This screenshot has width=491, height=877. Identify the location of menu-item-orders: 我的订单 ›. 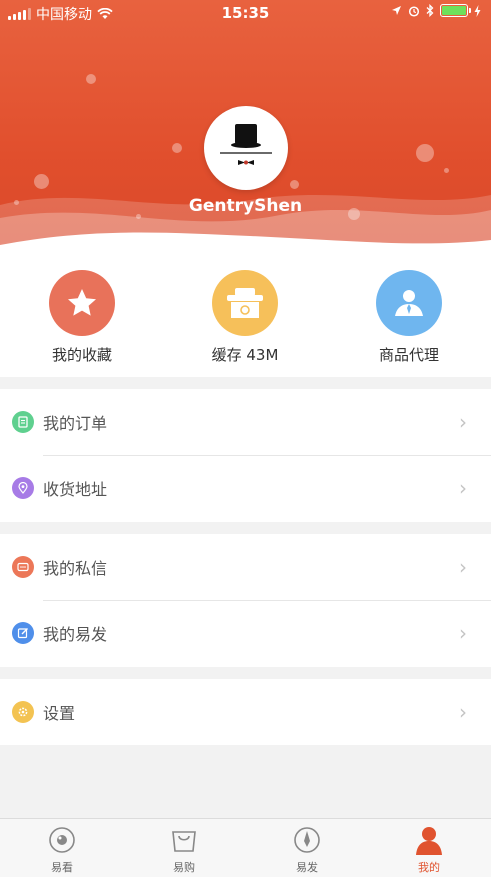
(245, 422).